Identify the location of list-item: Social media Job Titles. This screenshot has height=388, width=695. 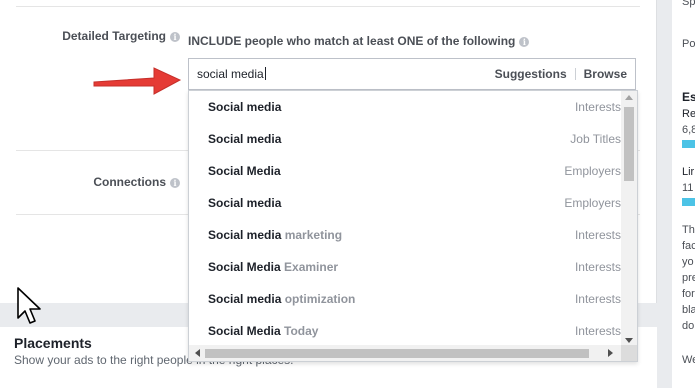
(405, 139).